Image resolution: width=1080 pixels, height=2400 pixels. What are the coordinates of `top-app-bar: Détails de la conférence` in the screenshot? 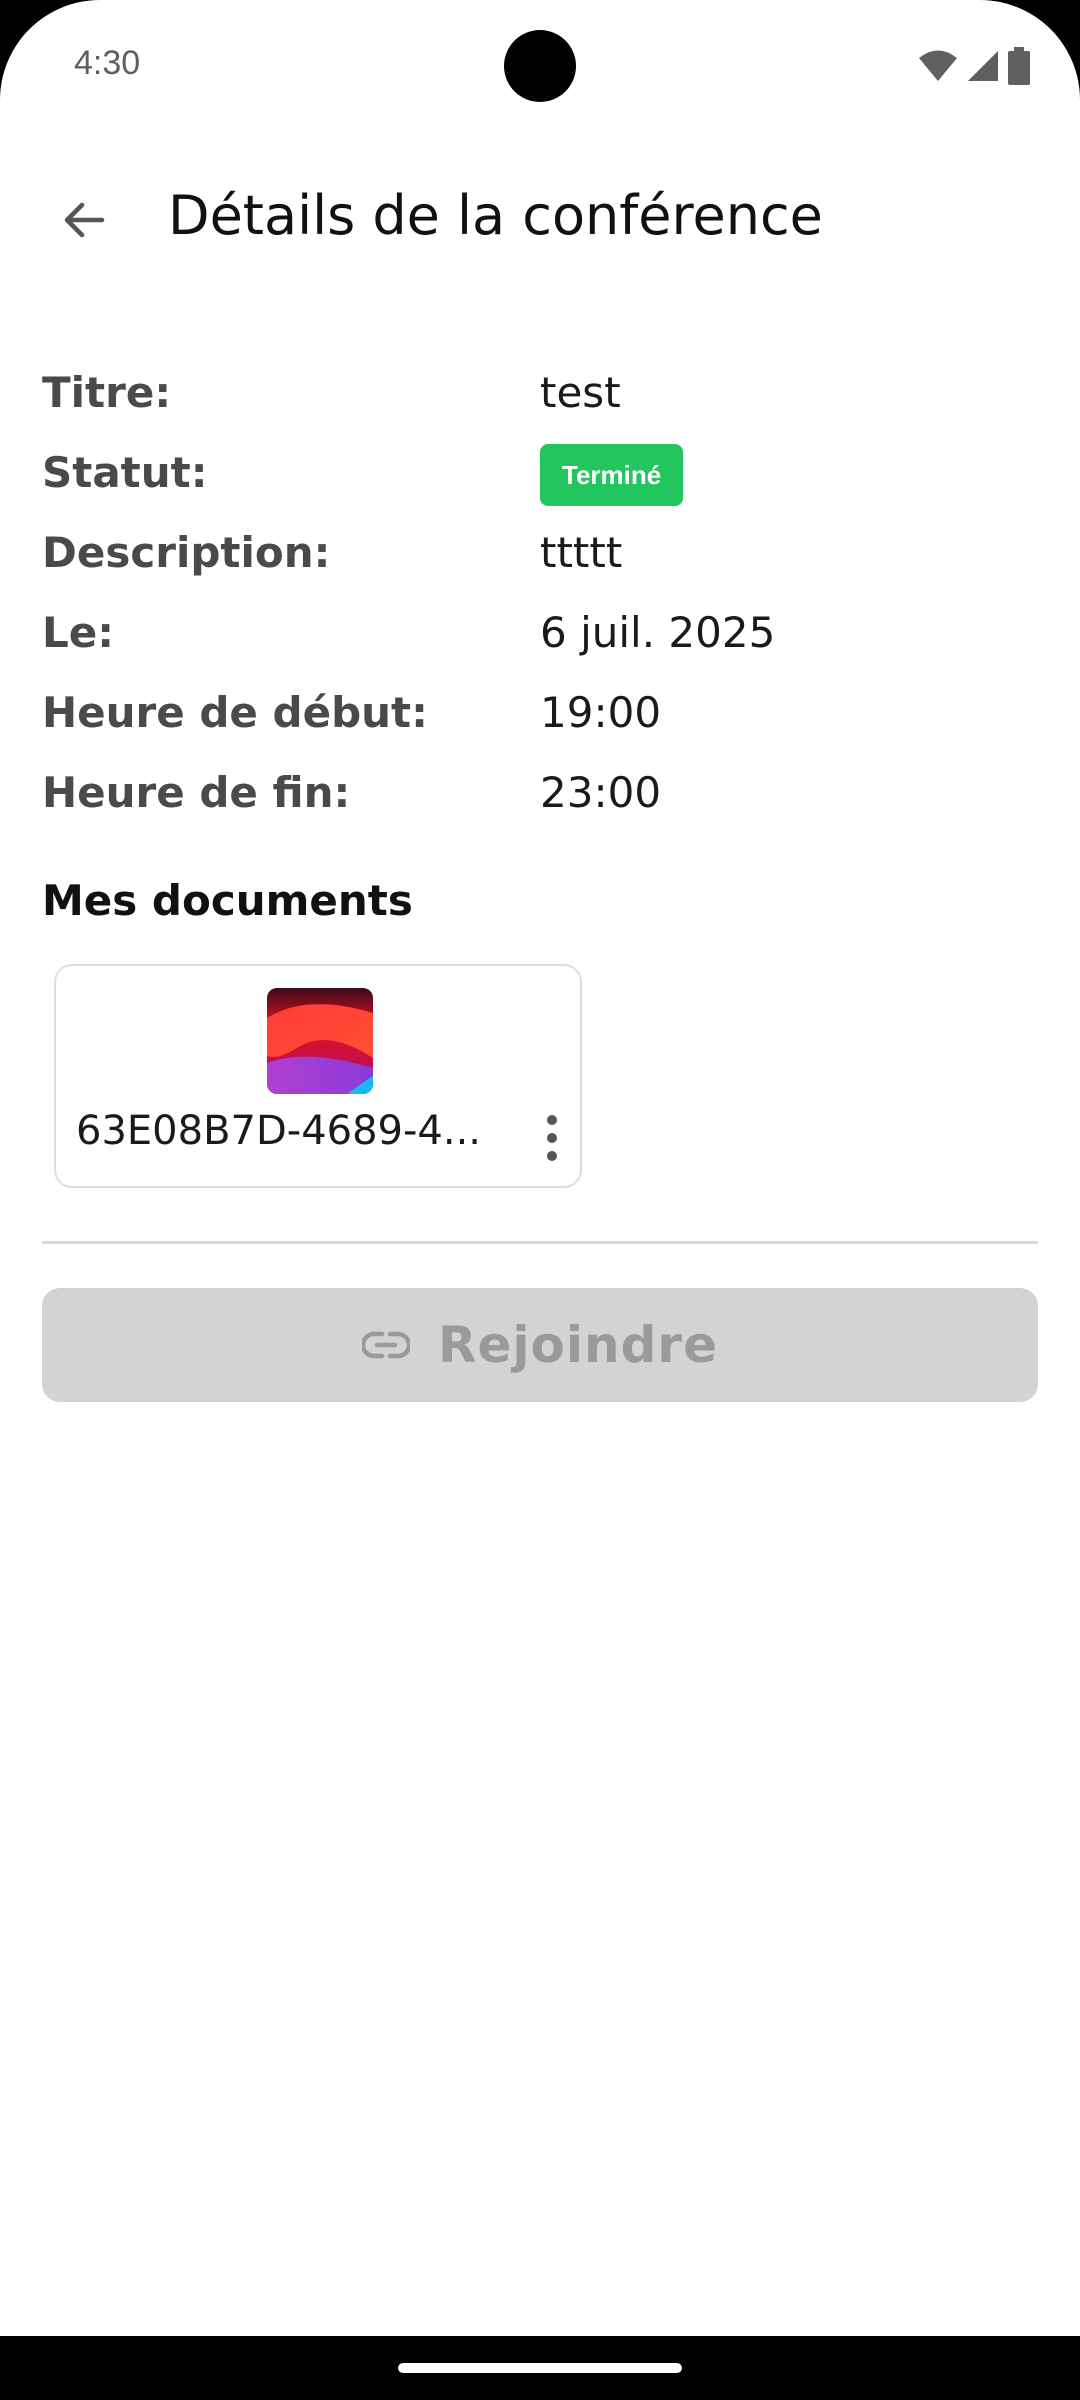 It's located at (540, 220).